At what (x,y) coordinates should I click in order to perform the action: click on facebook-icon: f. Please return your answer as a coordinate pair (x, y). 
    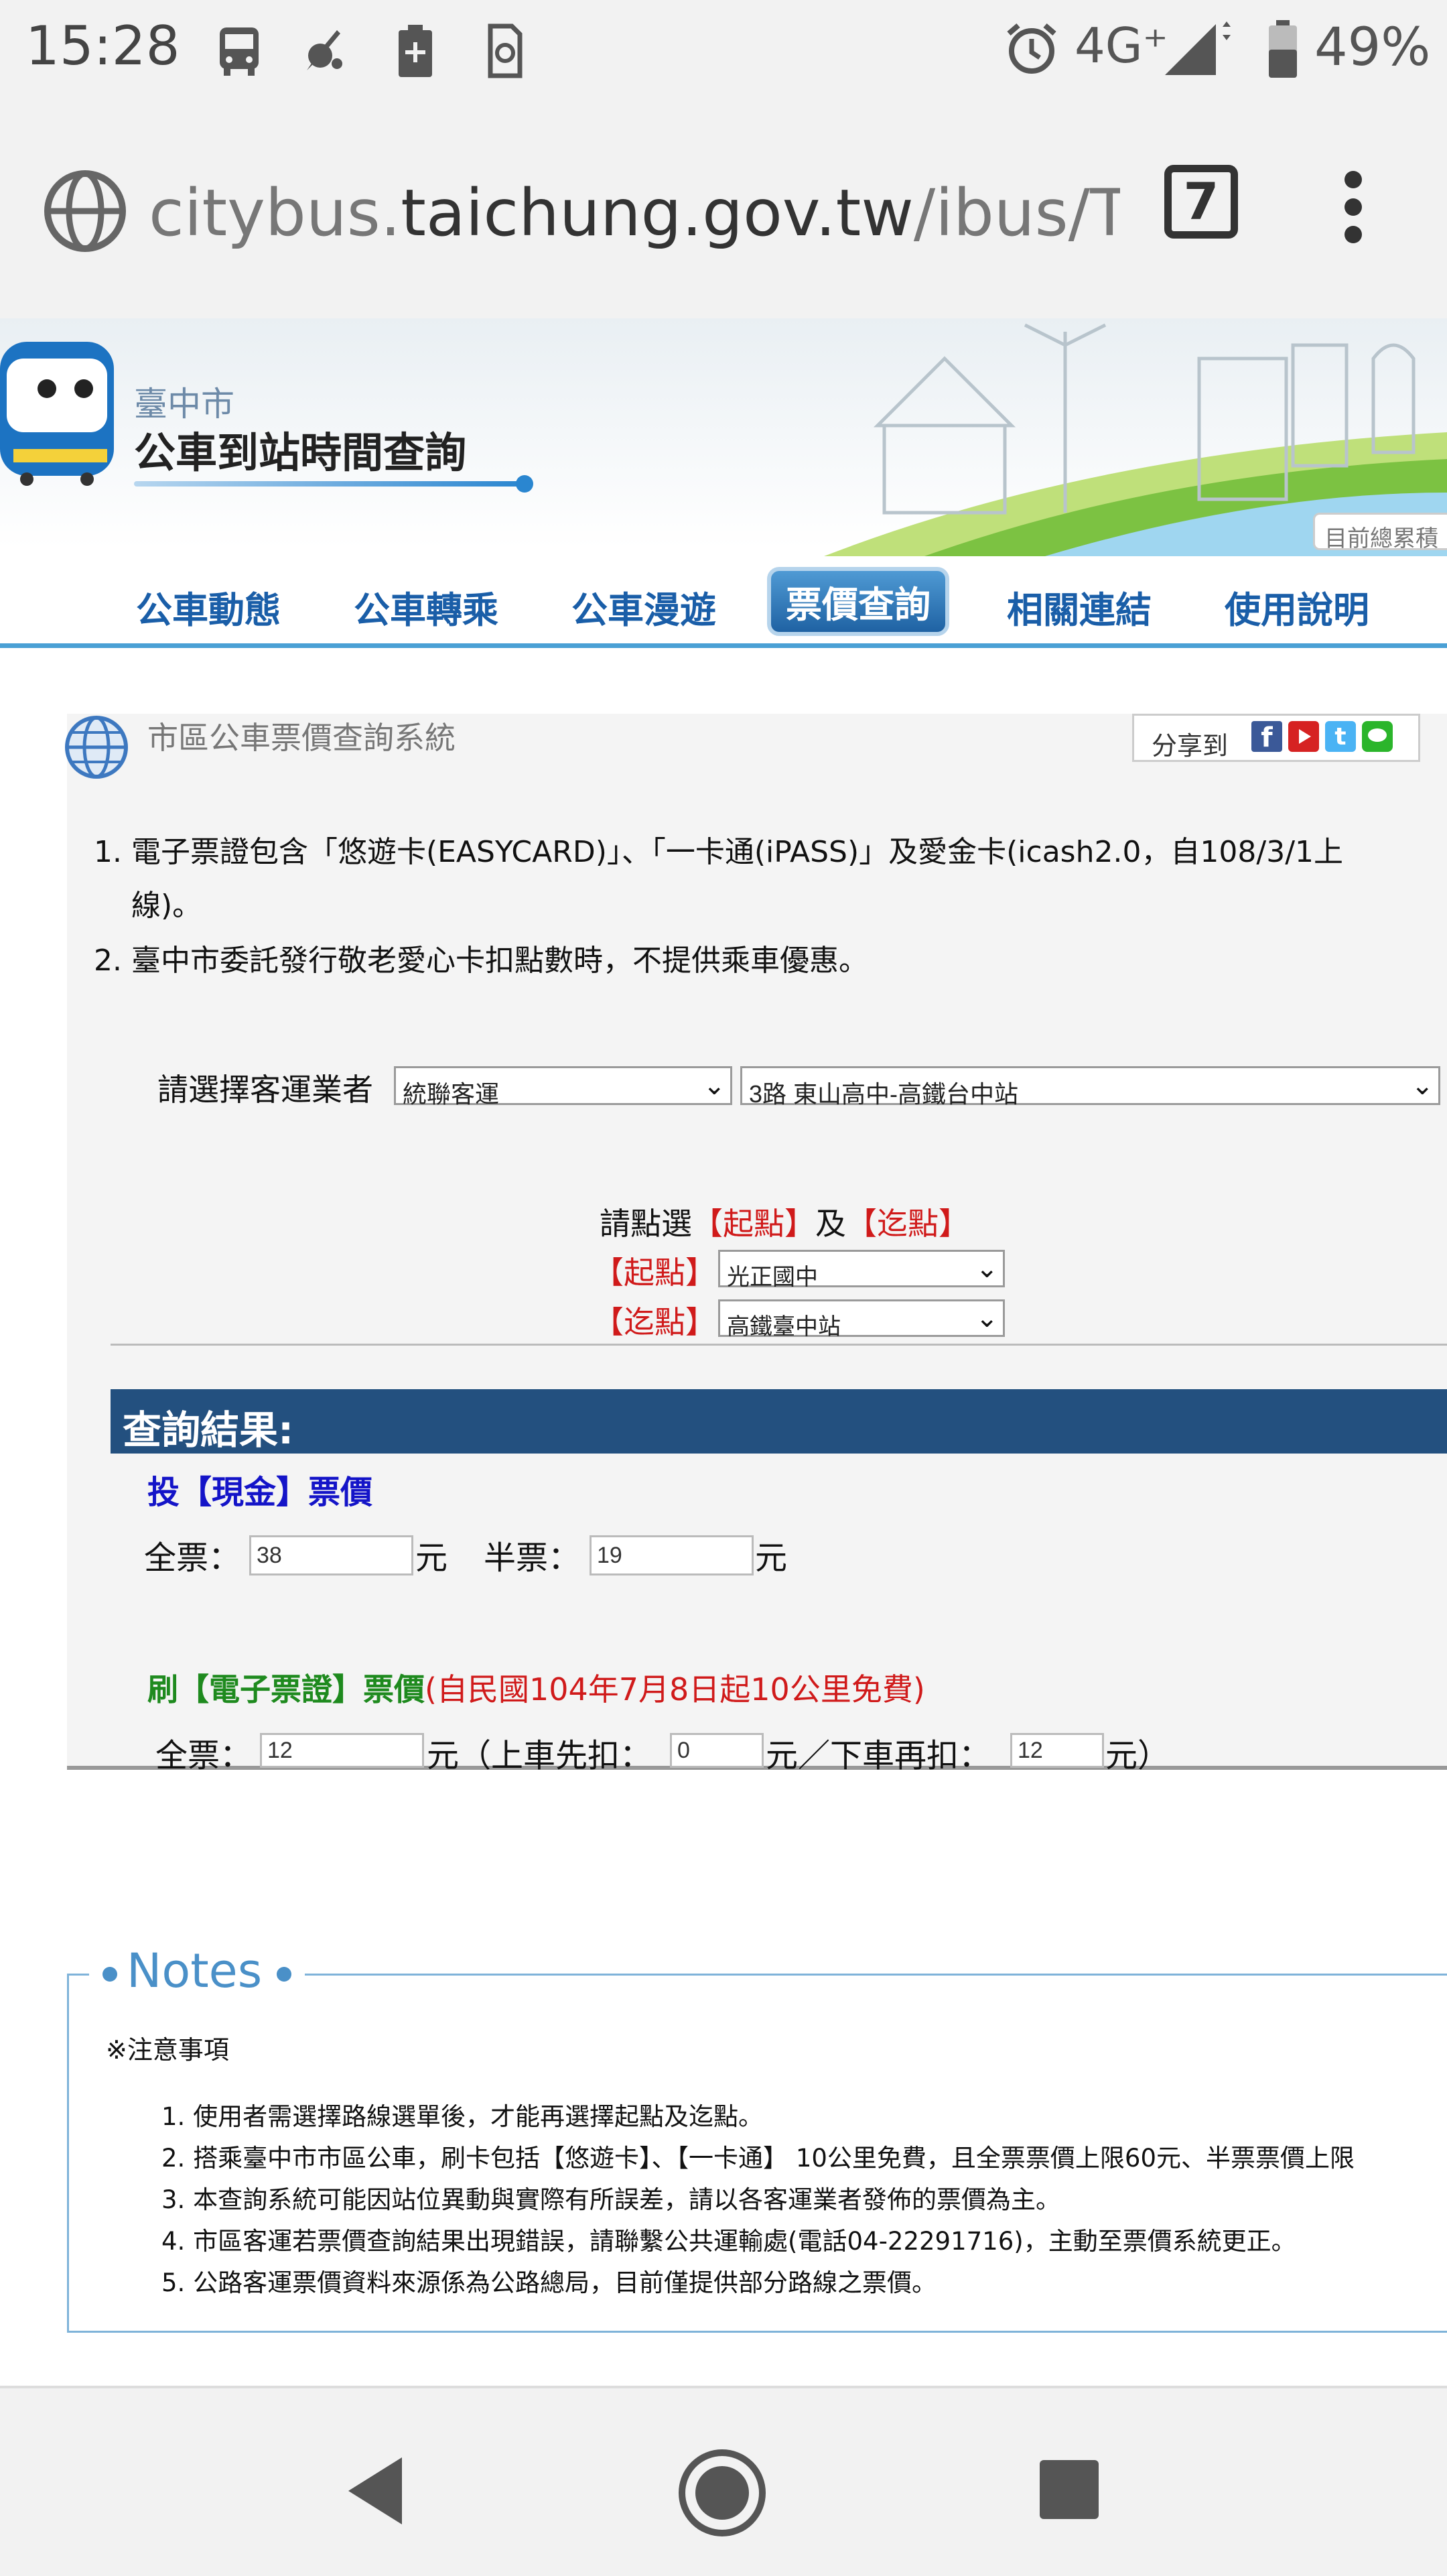
    Looking at the image, I should click on (1267, 737).